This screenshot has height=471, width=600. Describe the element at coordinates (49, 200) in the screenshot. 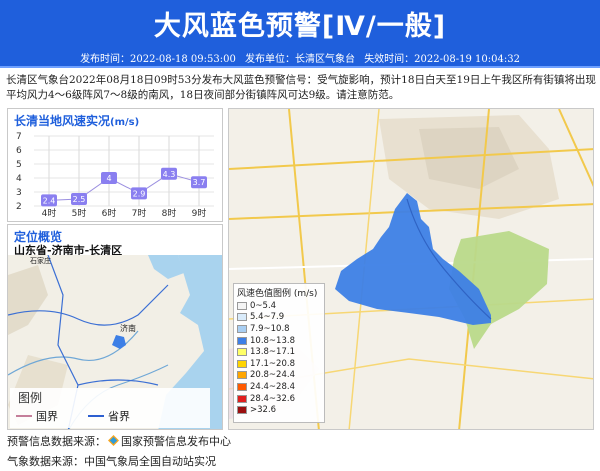

I see `data-label: 2.4` at that location.